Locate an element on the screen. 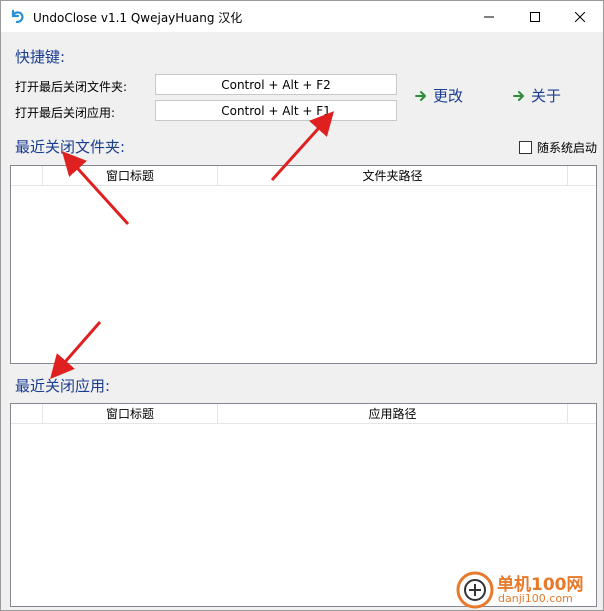 The width and height of the screenshot is (604, 611). watermark: 单机100网 danji100.com is located at coordinates (527, 589).